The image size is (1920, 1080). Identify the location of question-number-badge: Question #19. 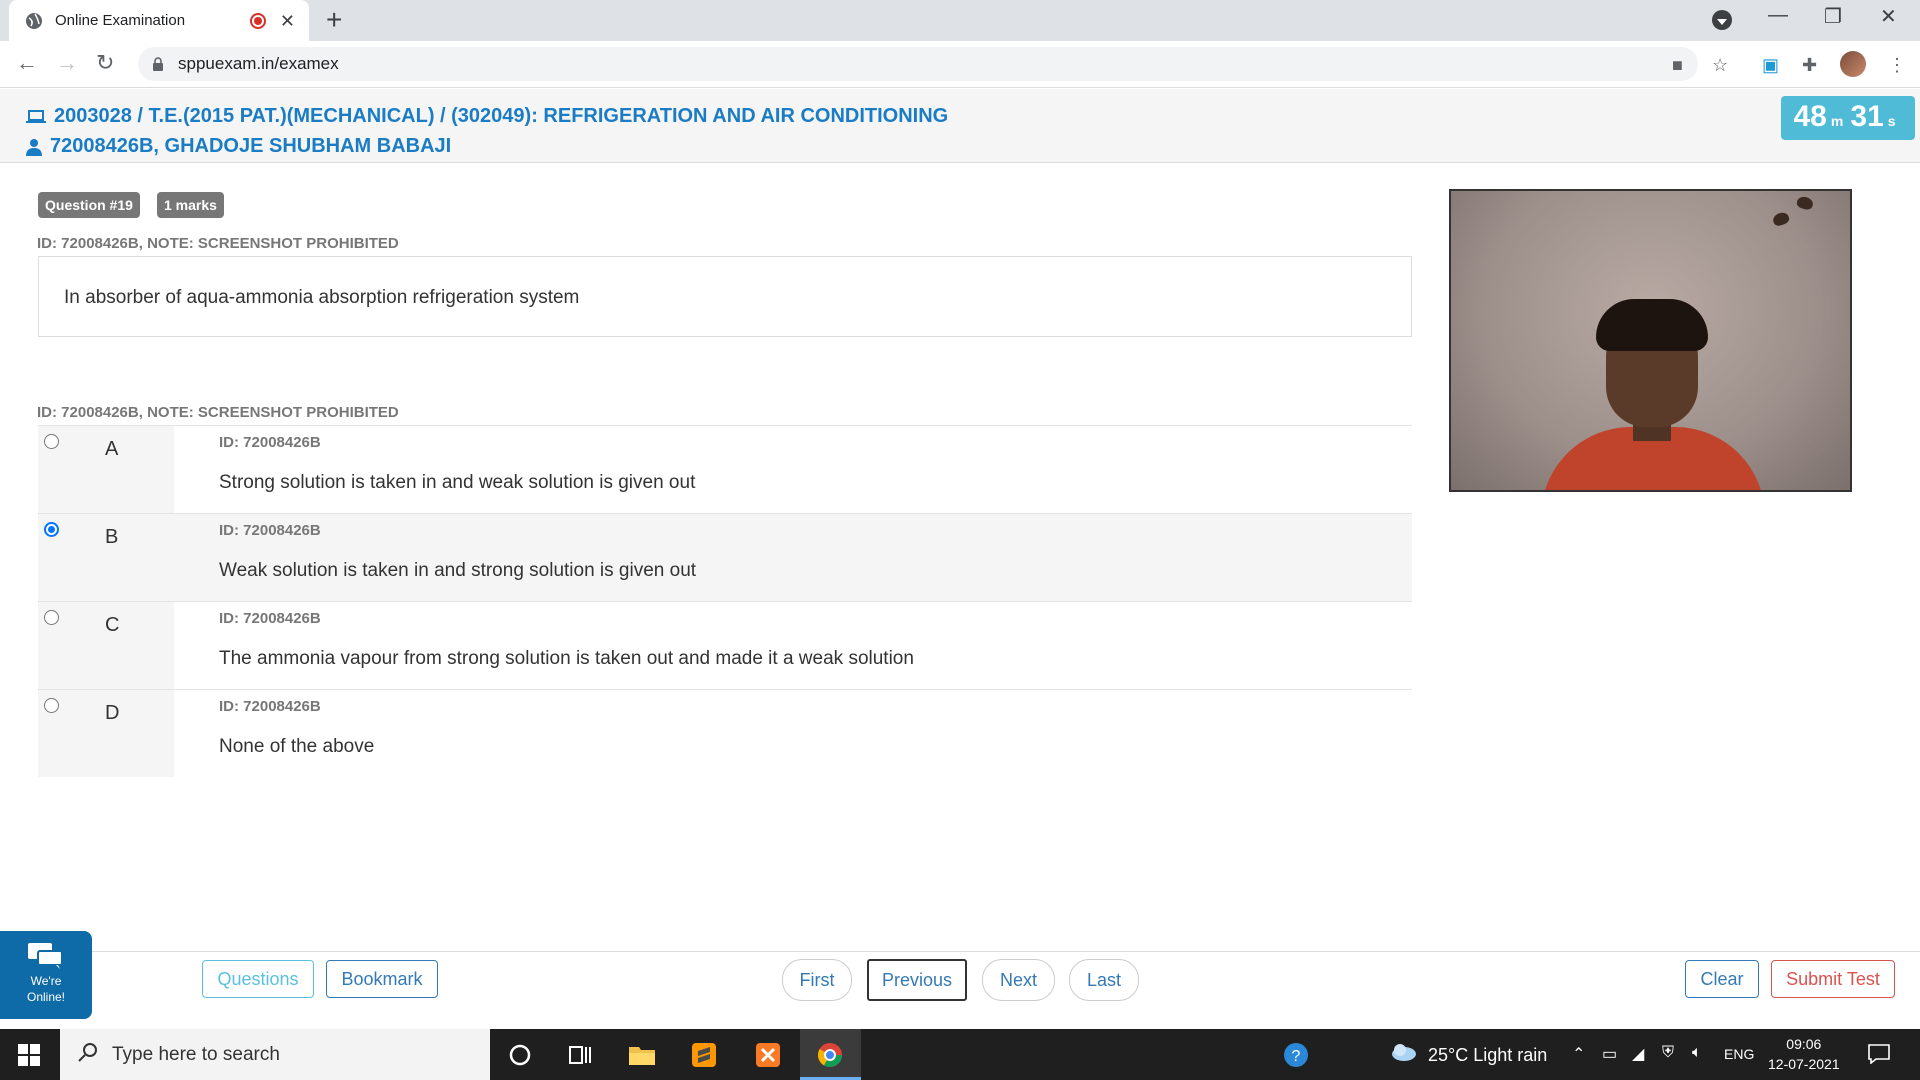
(89, 205).